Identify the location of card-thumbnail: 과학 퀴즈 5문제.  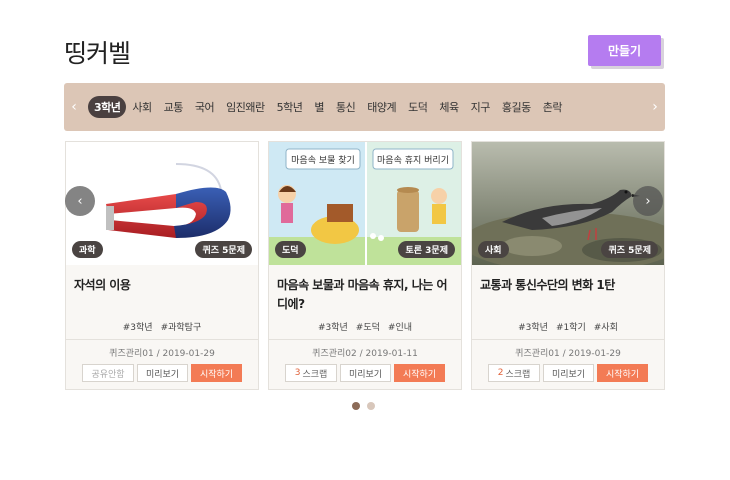
(162, 203).